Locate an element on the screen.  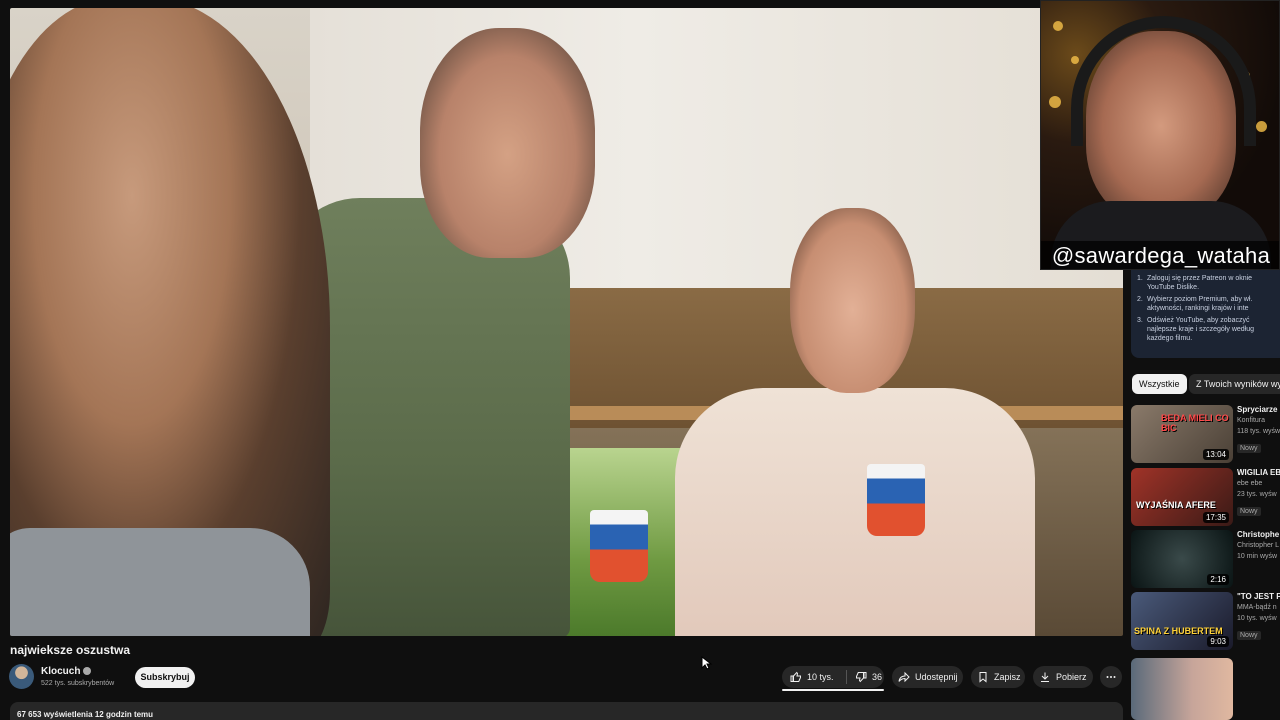
video-duration: 2:16 is located at coordinates (1218, 579).